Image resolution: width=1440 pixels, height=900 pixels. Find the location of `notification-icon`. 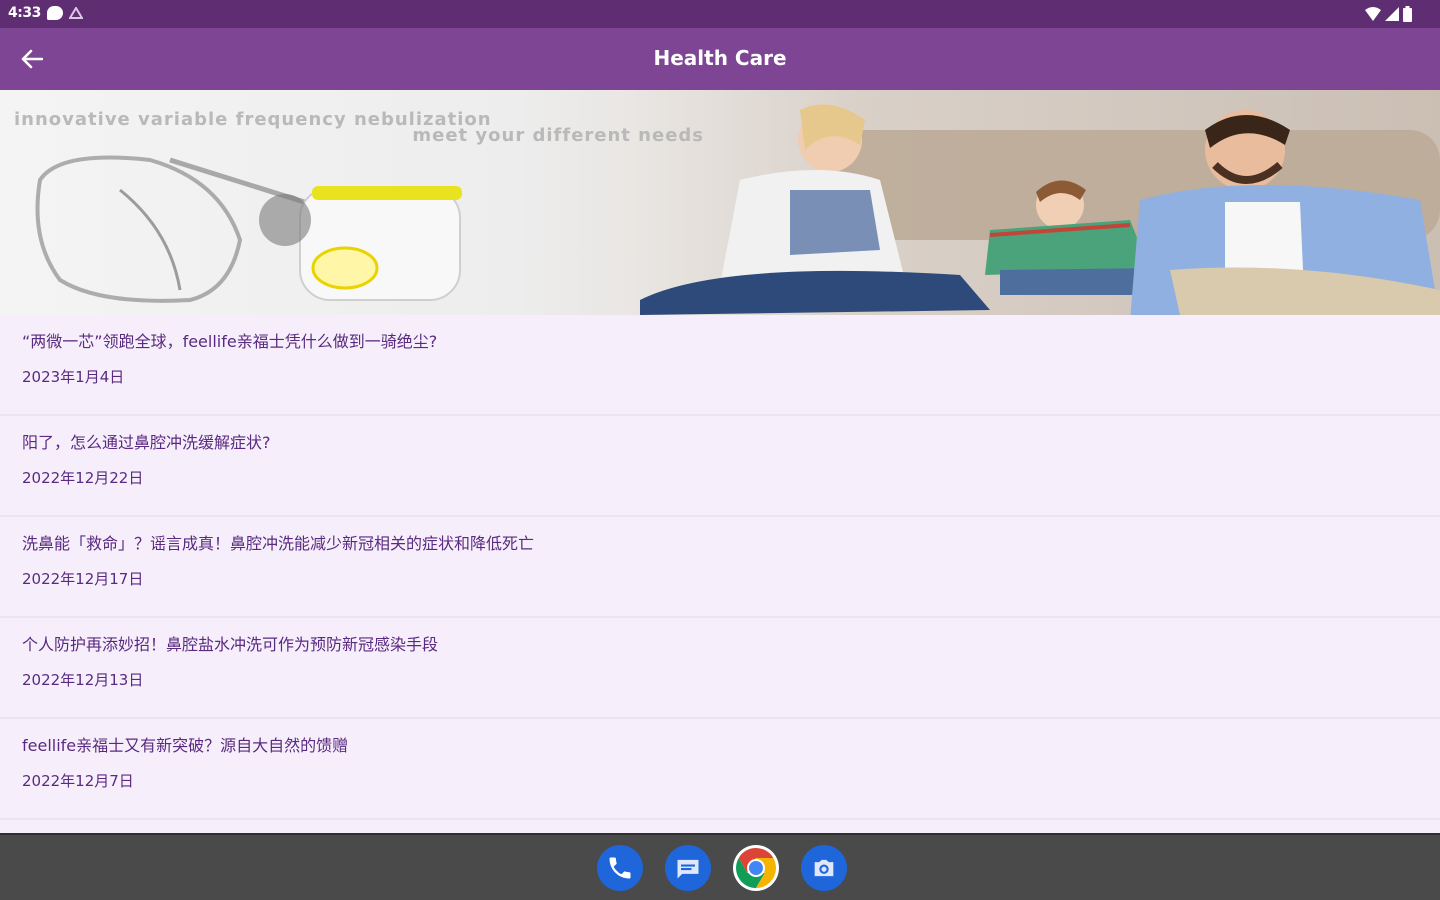

notification-icon is located at coordinates (75, 13).